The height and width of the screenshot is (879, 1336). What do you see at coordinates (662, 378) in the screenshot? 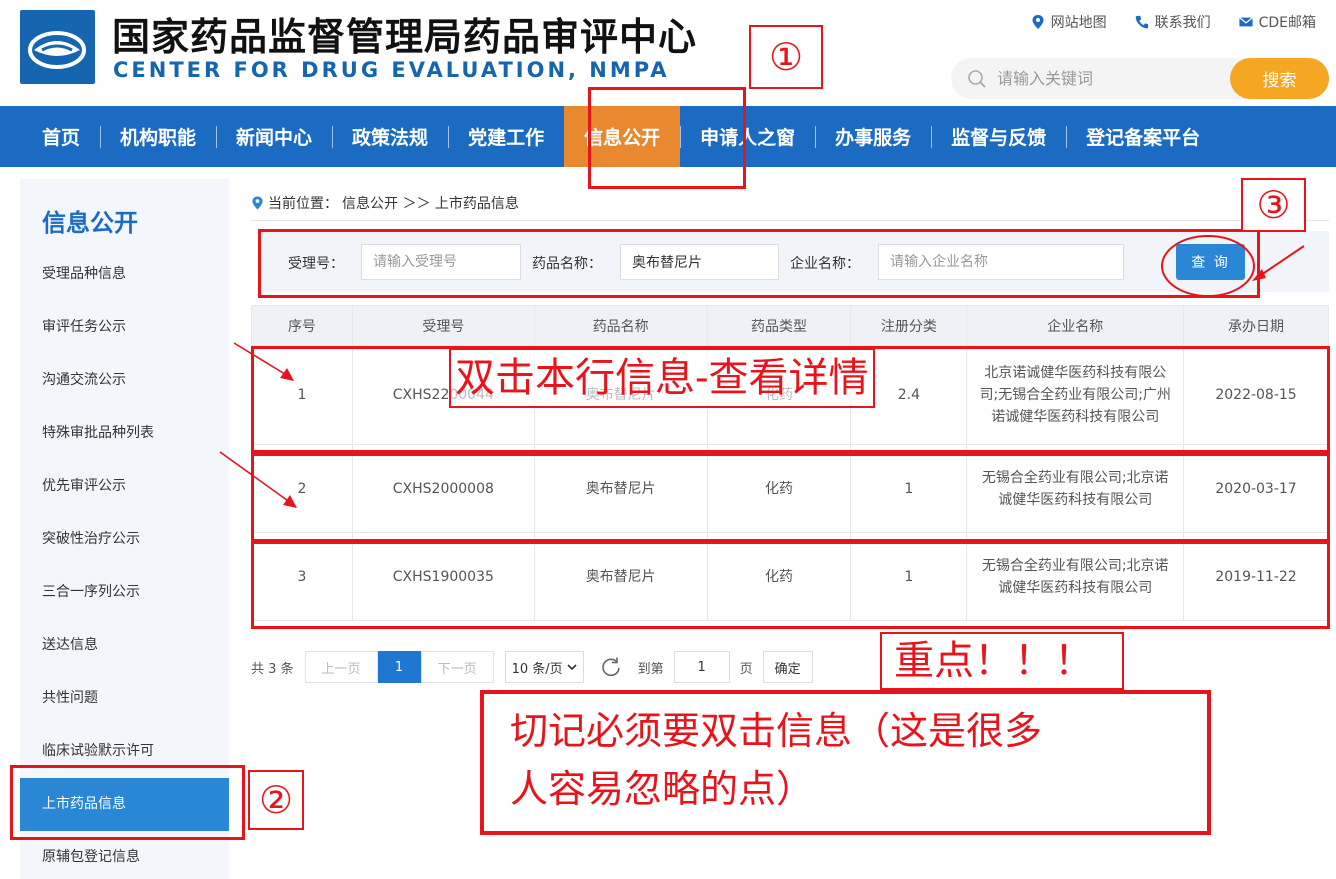
I see `annotation-double-click-hint: 双击本行信息-查看详情` at bounding box center [662, 378].